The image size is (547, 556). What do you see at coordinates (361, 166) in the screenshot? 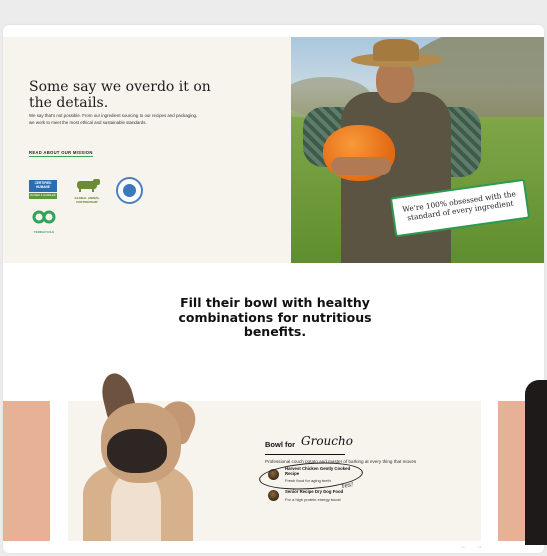
I see `photo-farmer-hands` at bounding box center [361, 166].